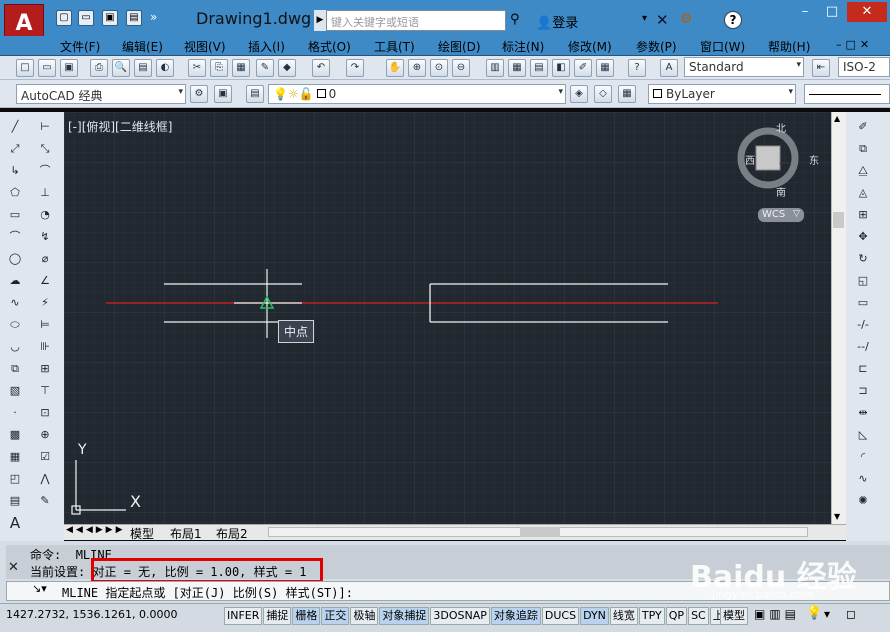 The height and width of the screenshot is (632, 890). I want to click on vertical-scroll-thumb, so click(838, 220).